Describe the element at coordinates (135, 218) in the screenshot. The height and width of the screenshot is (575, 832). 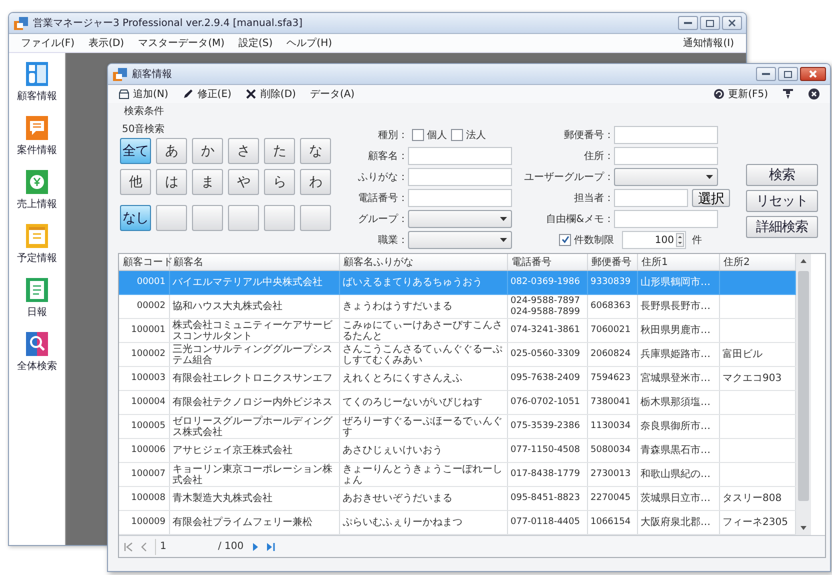
I see `kana-button: なし` at that location.